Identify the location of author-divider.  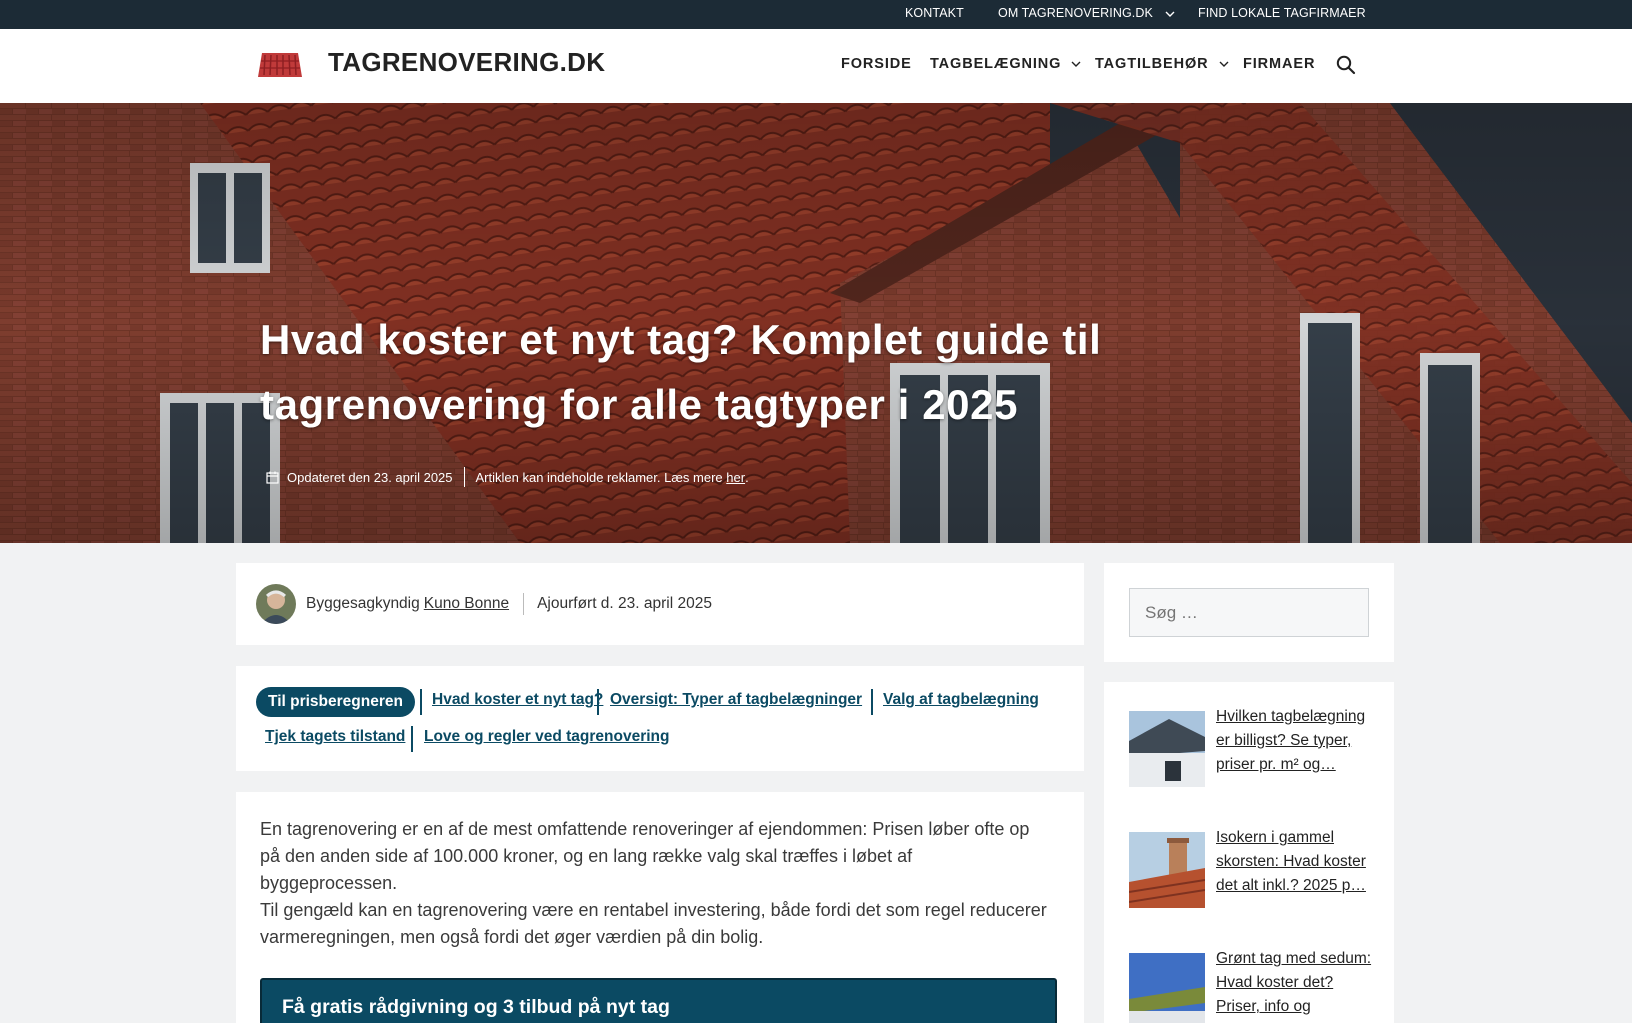
(524, 604).